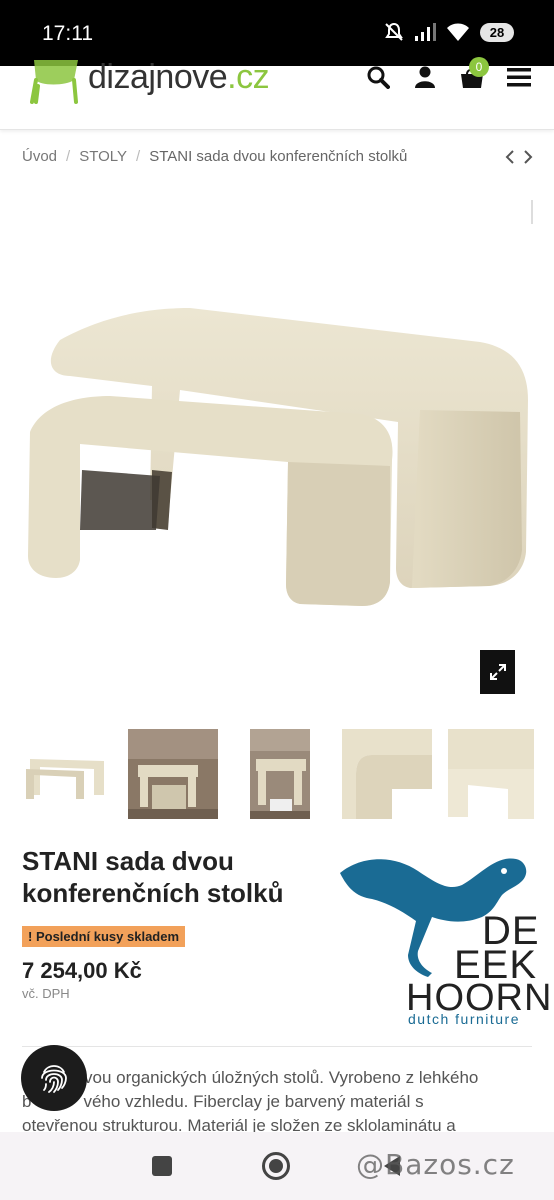 This screenshot has height=1200, width=554. What do you see at coordinates (425, 32) in the screenshot?
I see `signal-icon` at bounding box center [425, 32].